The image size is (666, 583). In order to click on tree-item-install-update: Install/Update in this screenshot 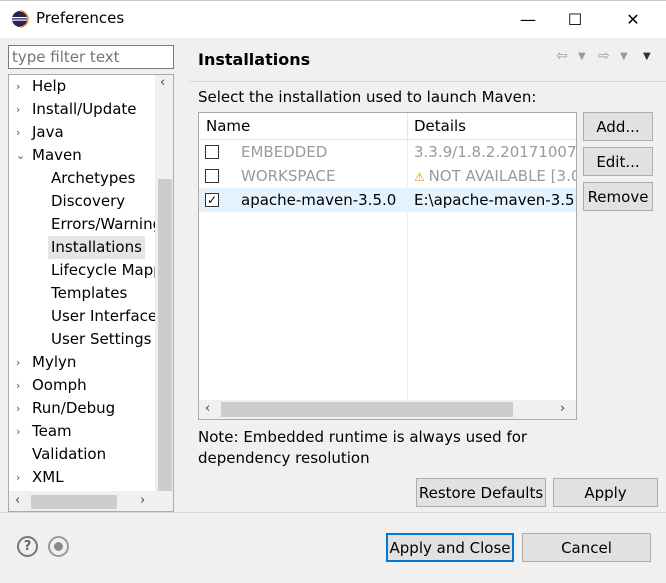, I will do `click(84, 109)`.